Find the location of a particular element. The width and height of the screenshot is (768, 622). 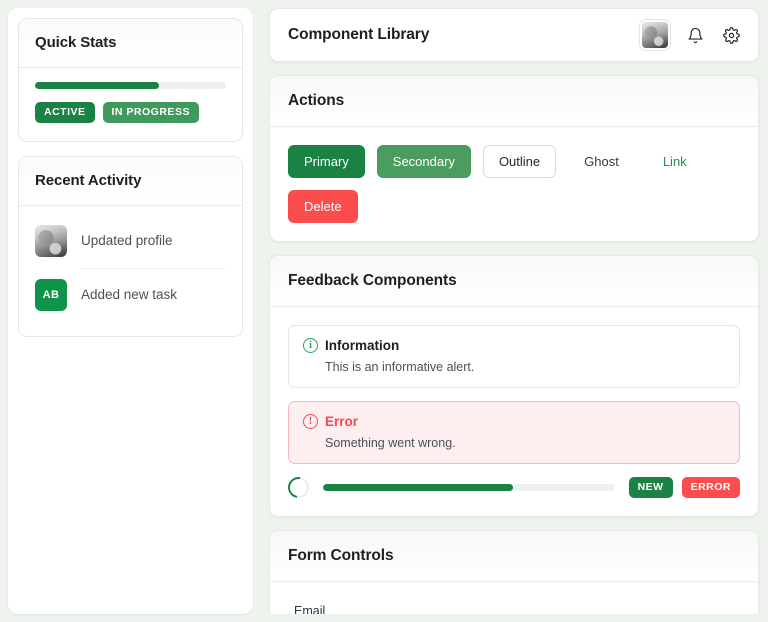

quick-stats-badges: ACTIVE IN PROGRESS is located at coordinates (130, 112).